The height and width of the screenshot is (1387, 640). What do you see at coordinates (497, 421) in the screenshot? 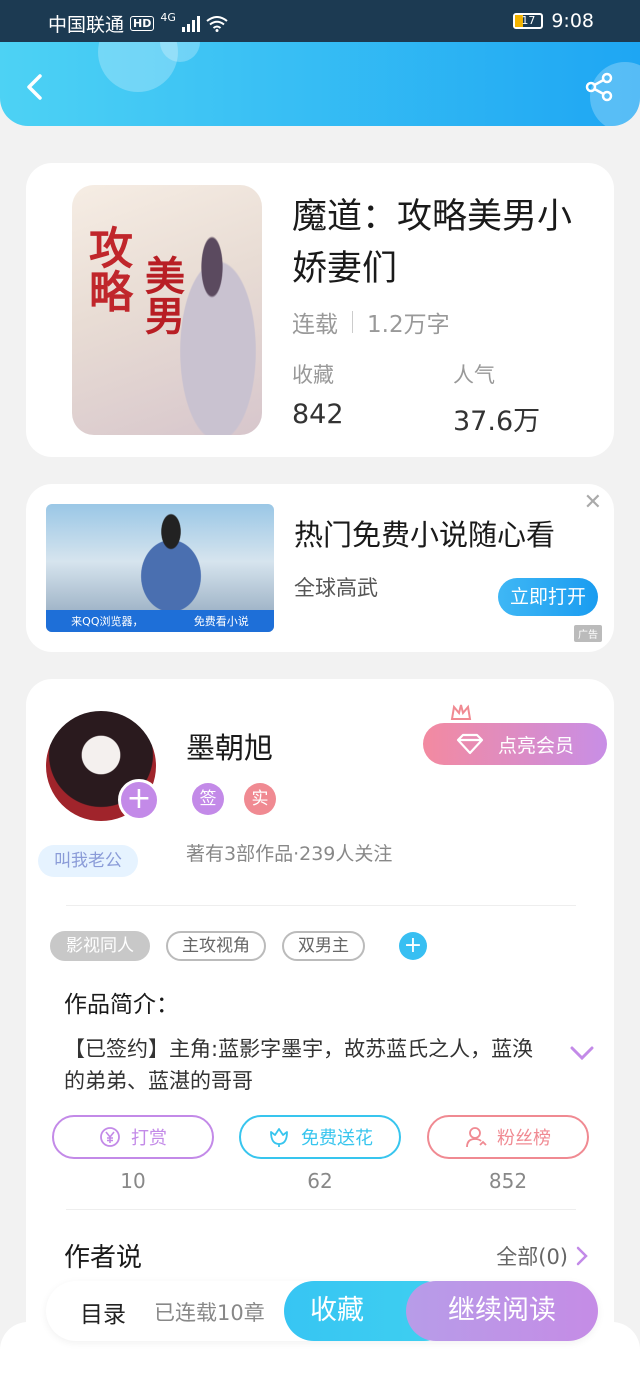
I see `pop-count: 37.6万` at bounding box center [497, 421].